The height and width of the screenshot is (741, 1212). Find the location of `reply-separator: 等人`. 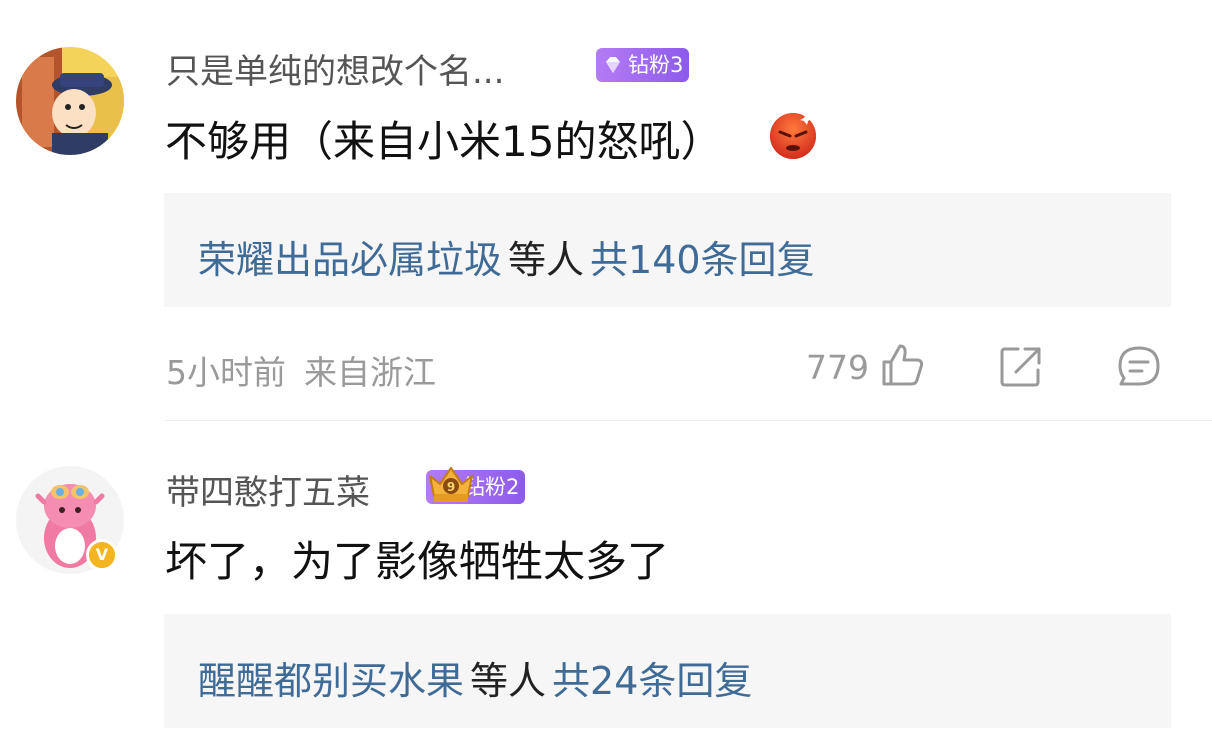

reply-separator: 等人 is located at coordinates (508, 681).